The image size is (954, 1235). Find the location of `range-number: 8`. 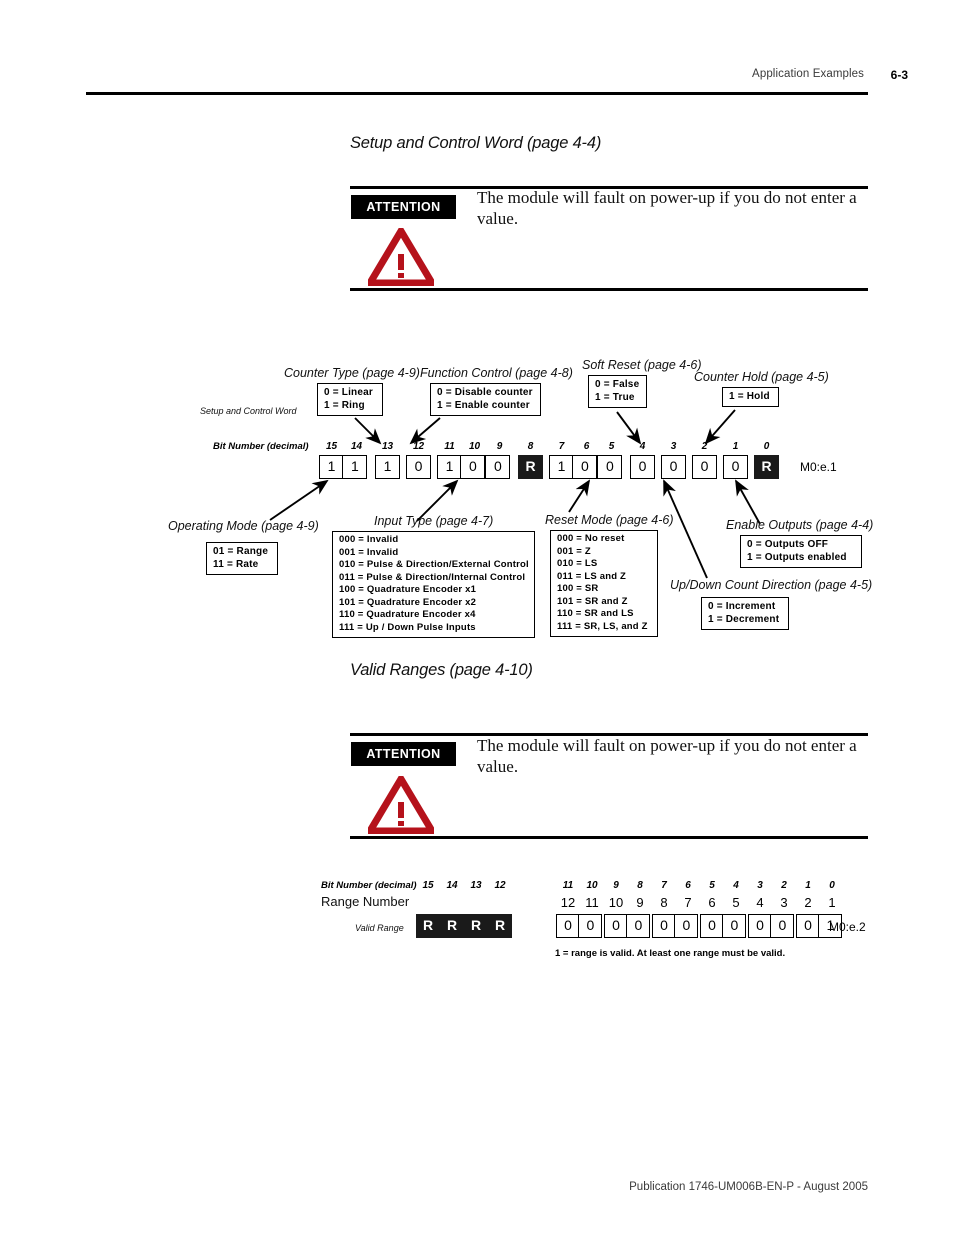

range-number: 8 is located at coordinates (664, 902).